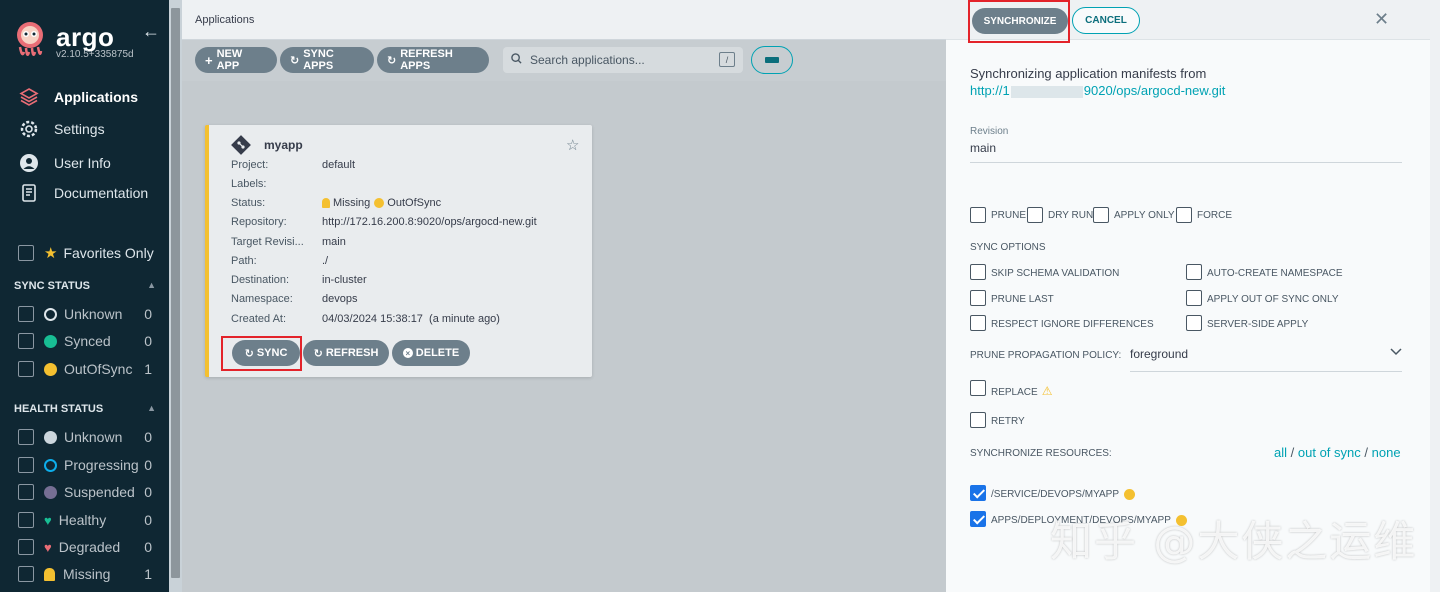 This screenshot has height=592, width=1440. Describe the element at coordinates (623, 60) in the screenshot. I see `search-input: Search applications... /` at that location.